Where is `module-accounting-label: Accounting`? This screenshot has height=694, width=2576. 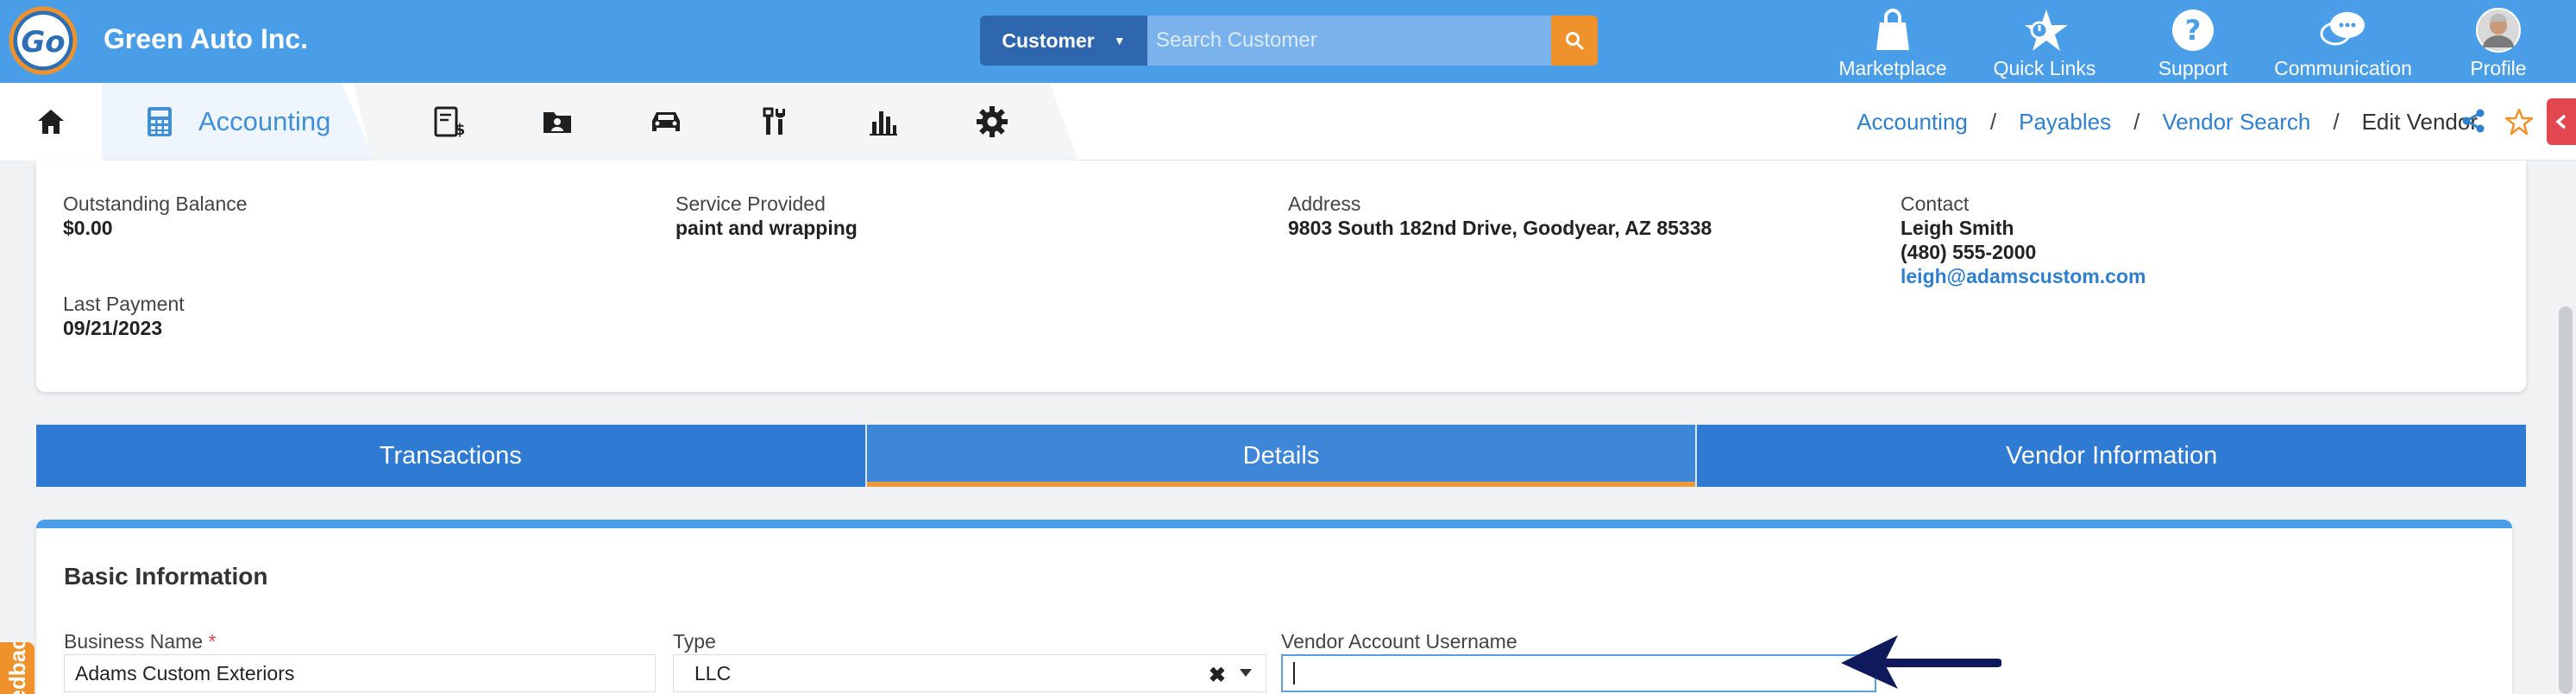 module-accounting-label: Accounting is located at coordinates (264, 121).